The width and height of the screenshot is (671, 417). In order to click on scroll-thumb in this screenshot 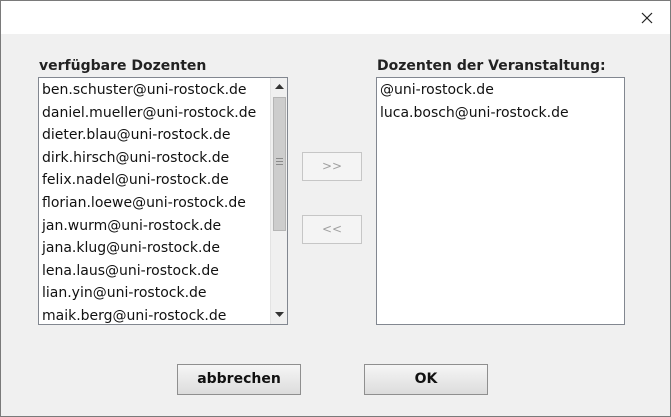, I will do `click(279, 164)`.